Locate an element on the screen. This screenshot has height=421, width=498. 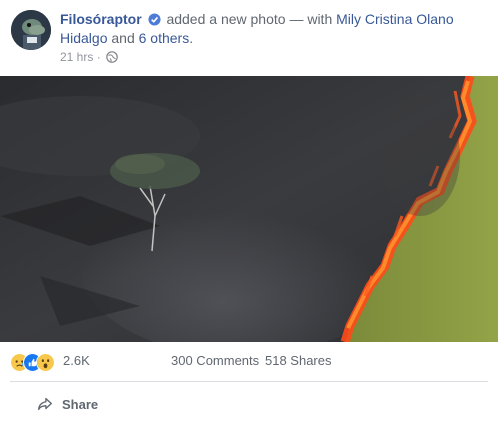
post-meta: 21 hrs · is located at coordinates (89, 57).